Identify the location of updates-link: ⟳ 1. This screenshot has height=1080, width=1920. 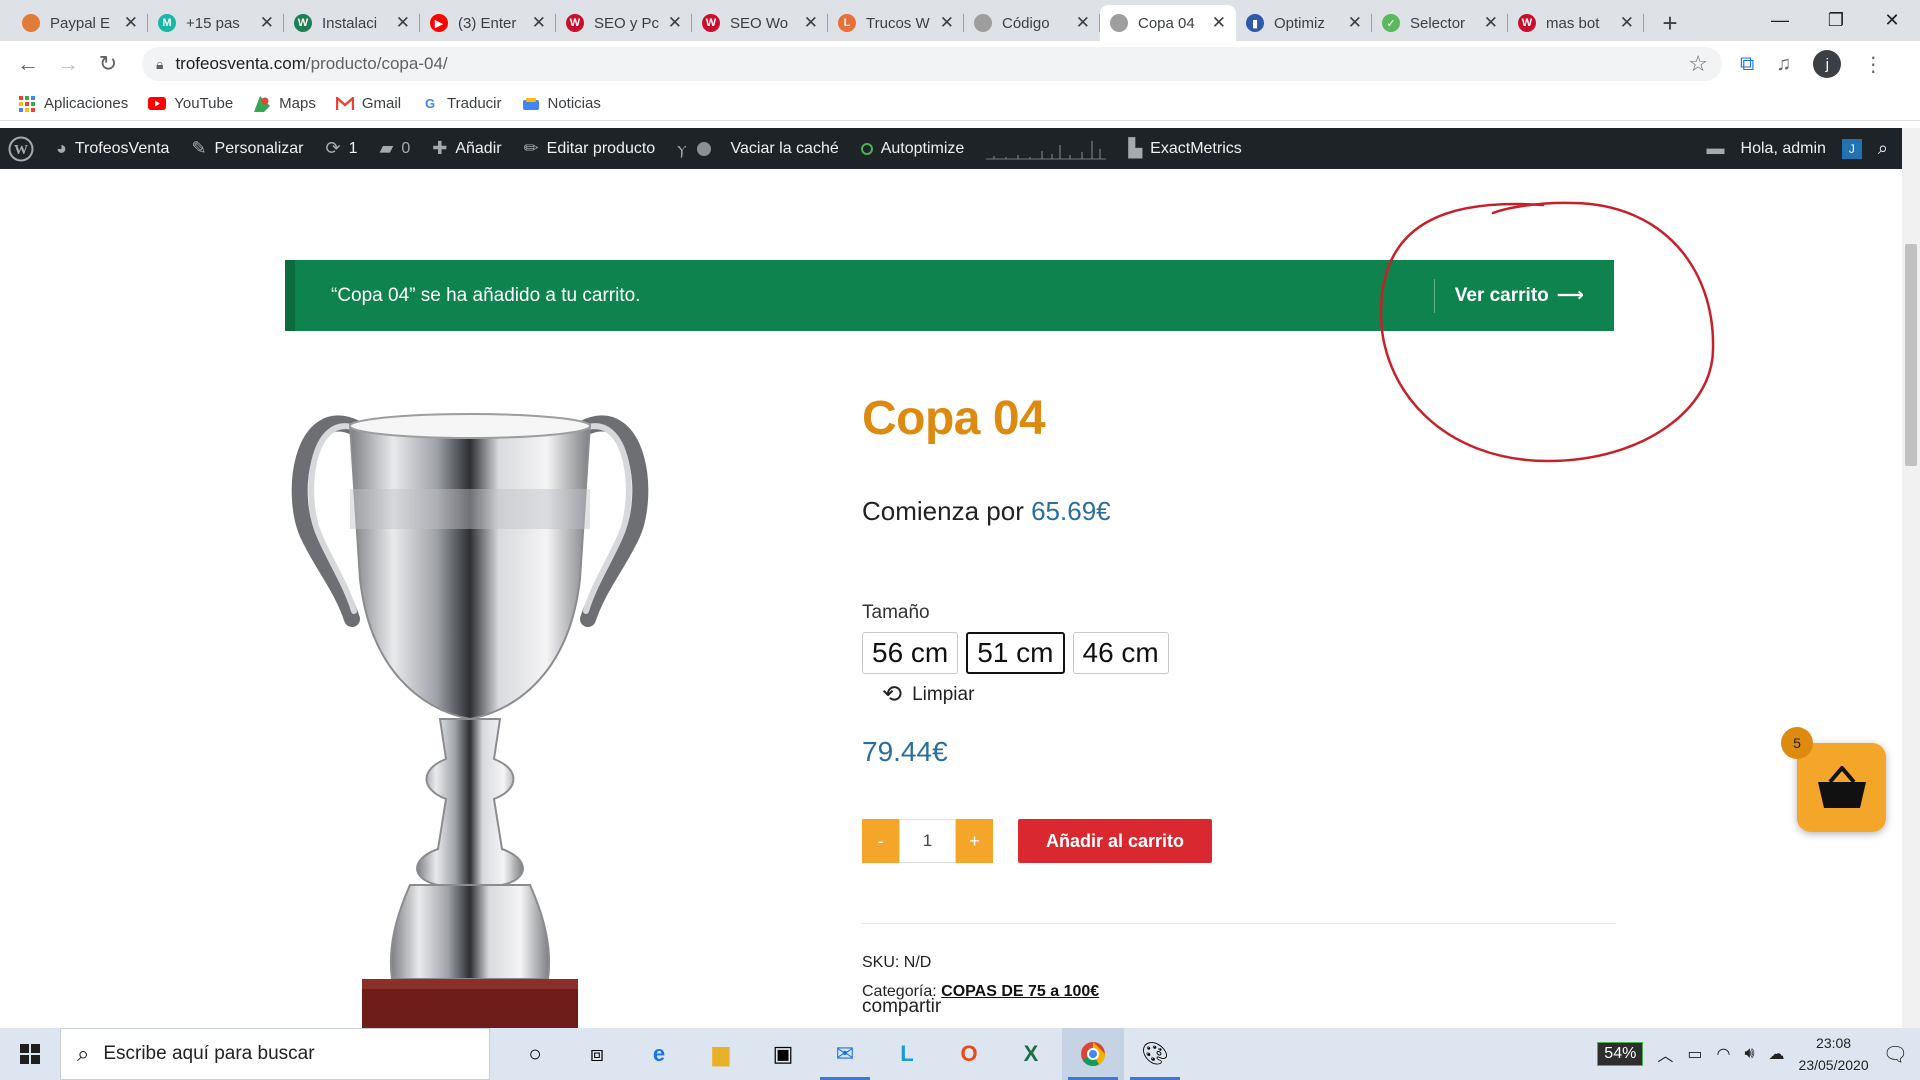
(341, 148).